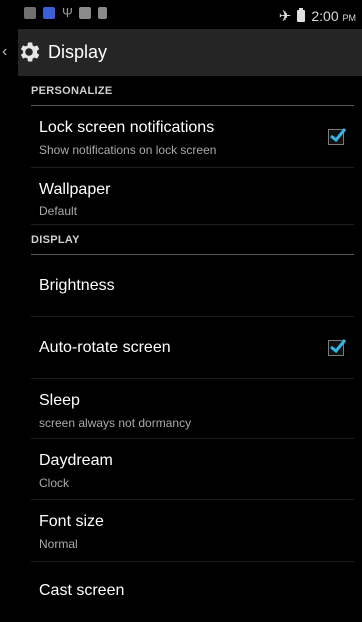 The width and height of the screenshot is (362, 622). I want to click on sim-icon, so click(49, 13).